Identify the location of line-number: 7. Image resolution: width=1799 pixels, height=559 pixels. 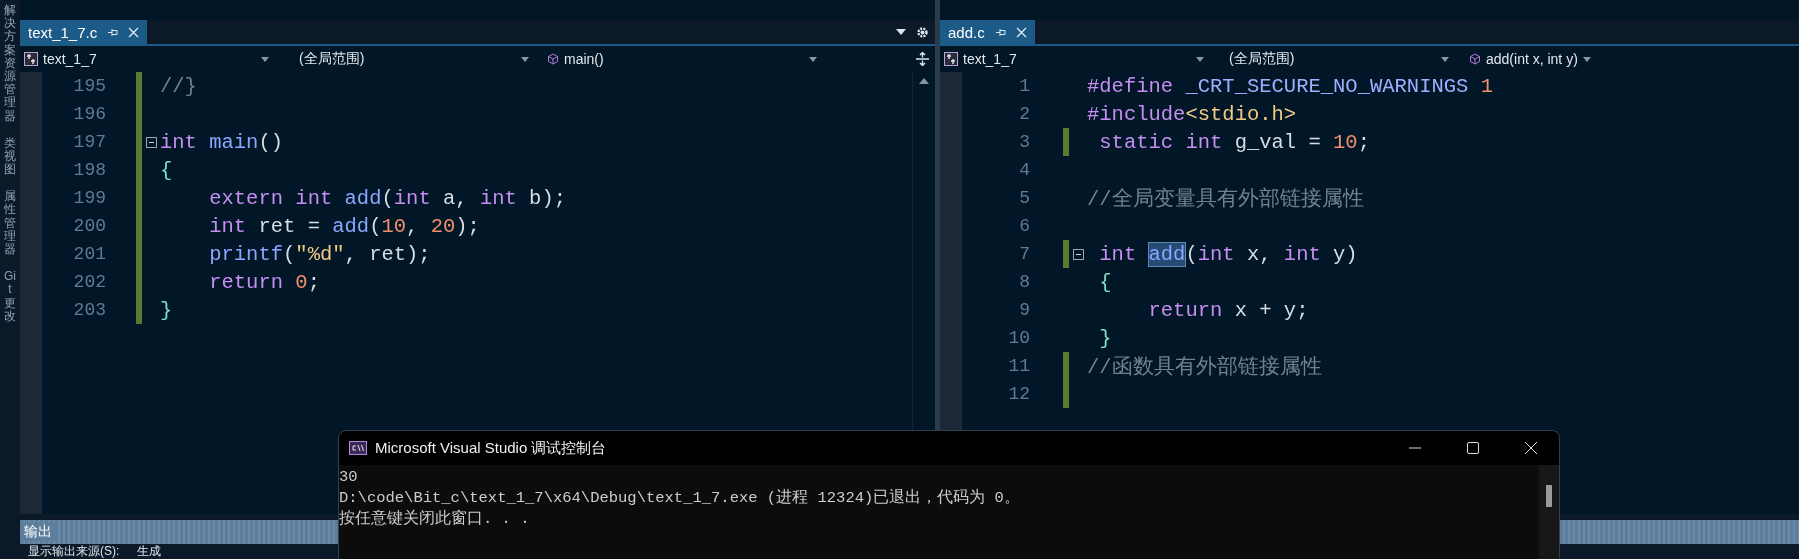
(1024, 254).